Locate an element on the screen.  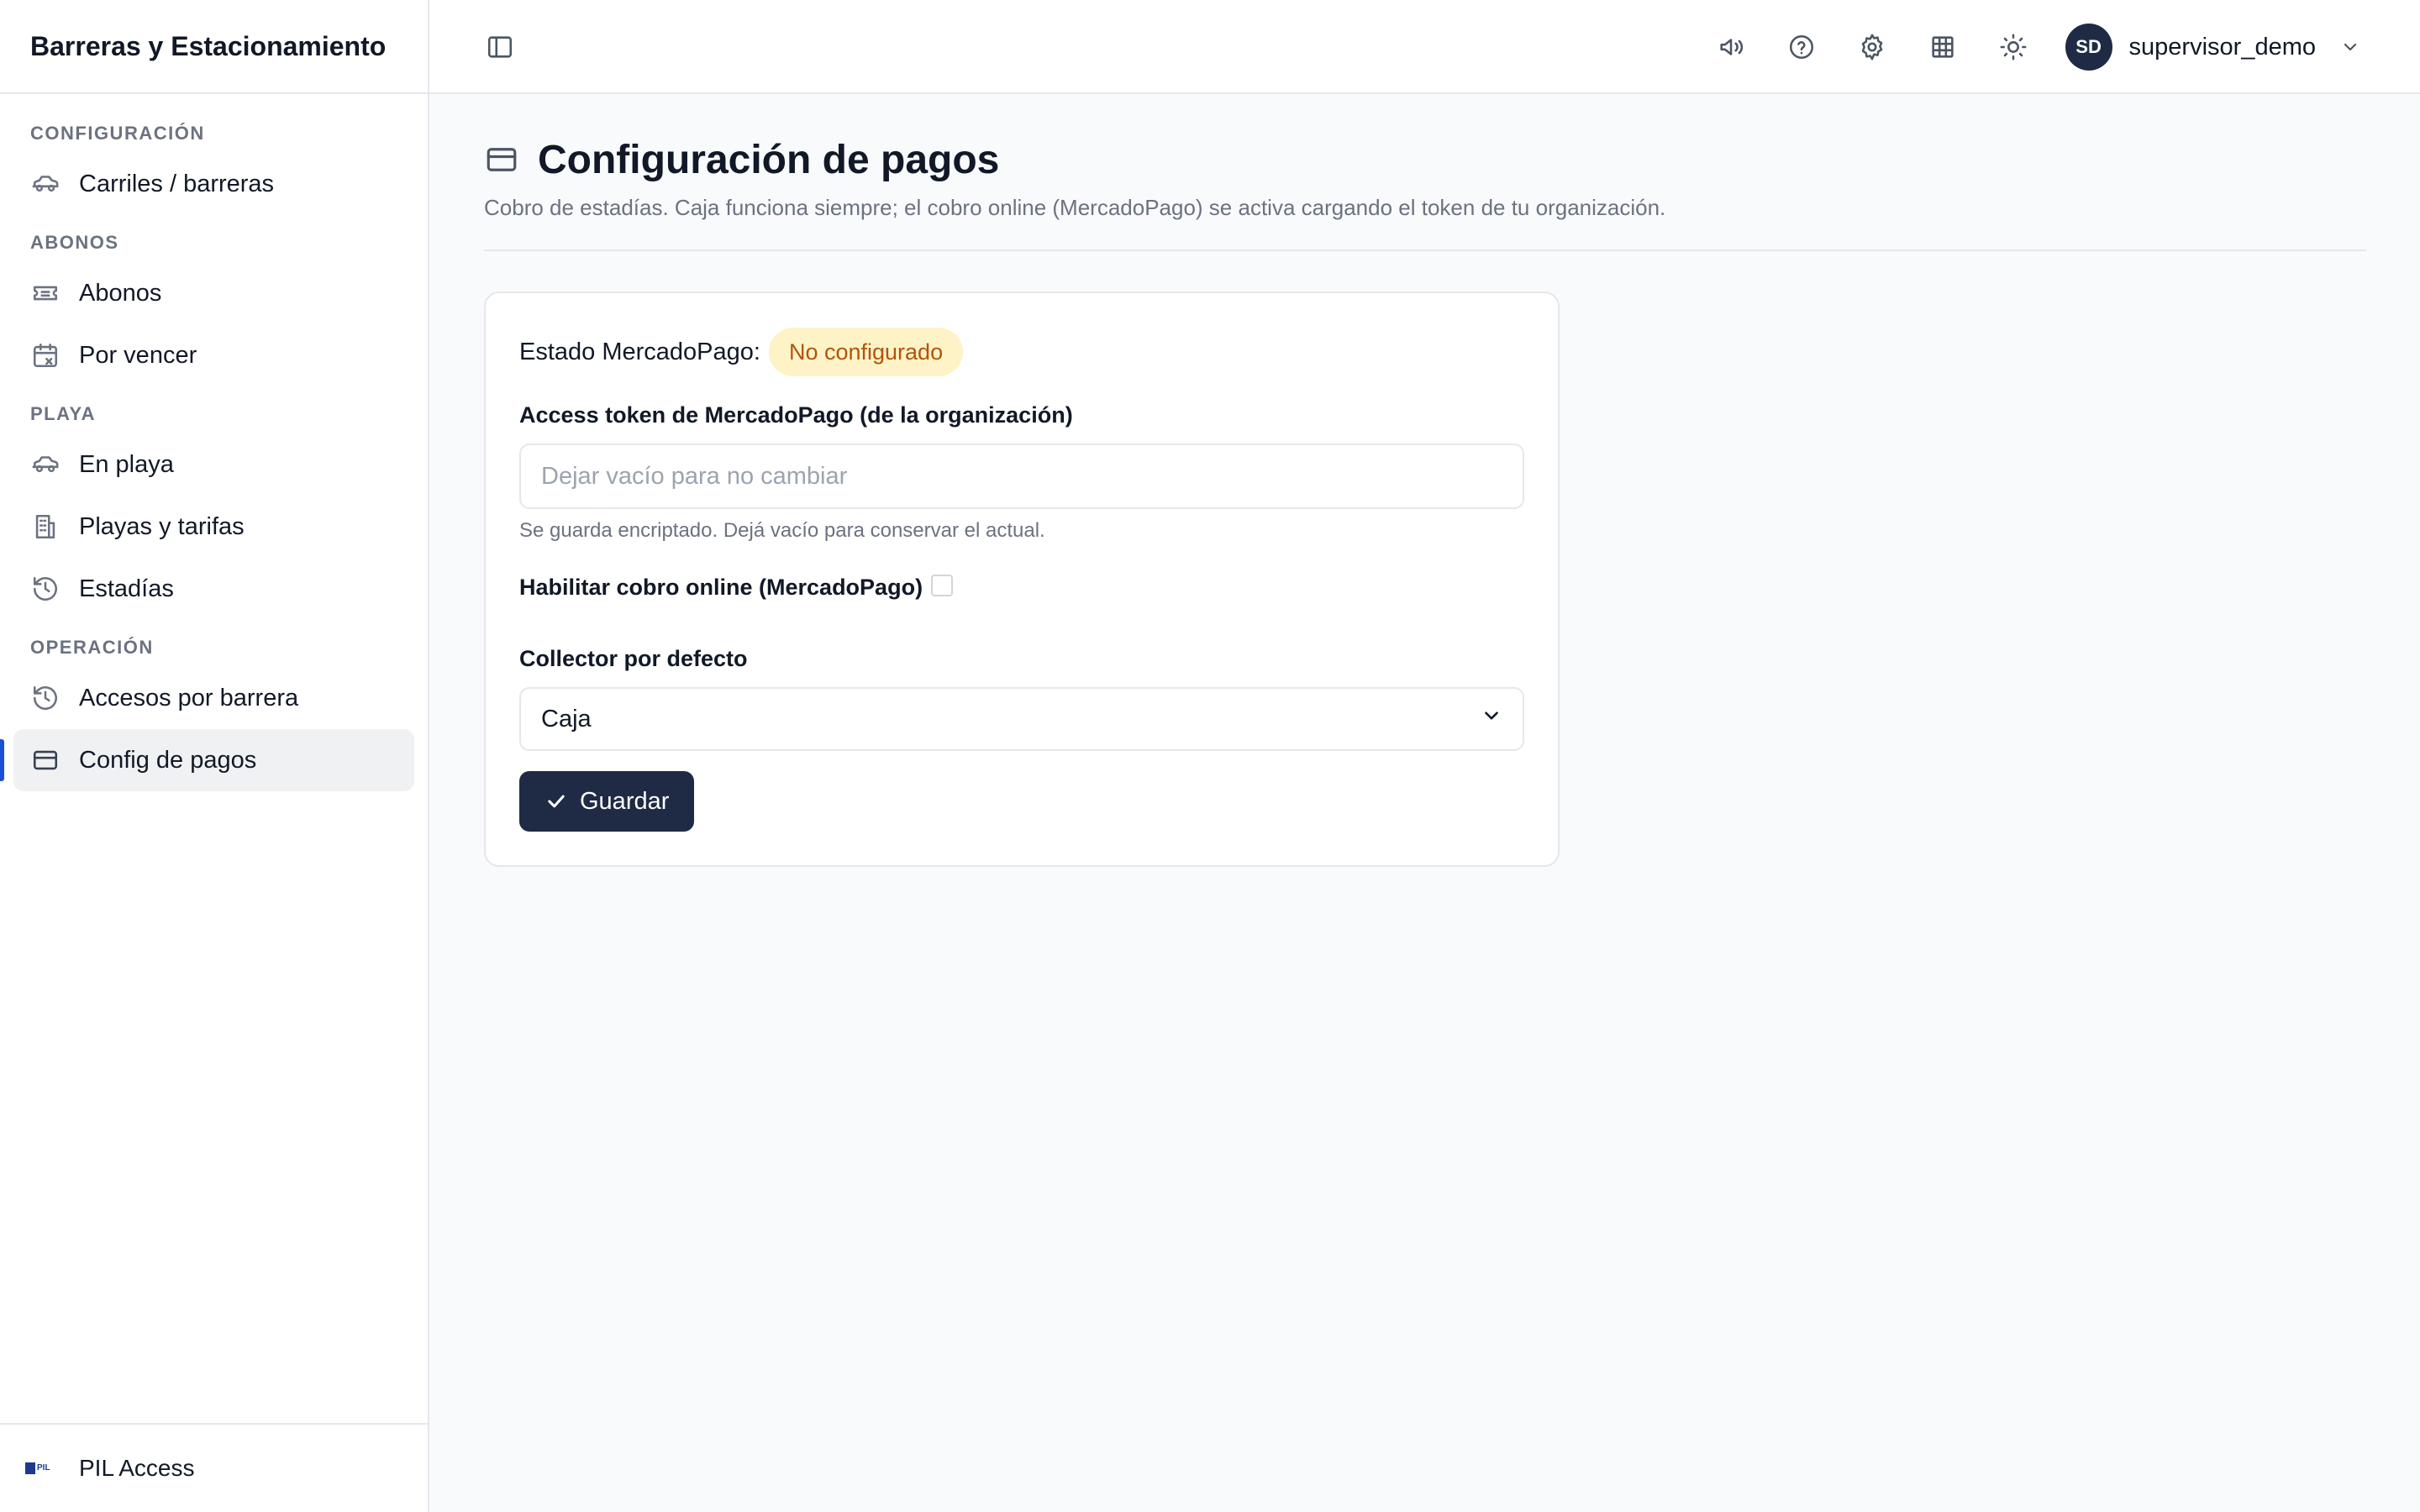
status-row: Estado MercadoPago: No configurado is located at coordinates (1022, 352).